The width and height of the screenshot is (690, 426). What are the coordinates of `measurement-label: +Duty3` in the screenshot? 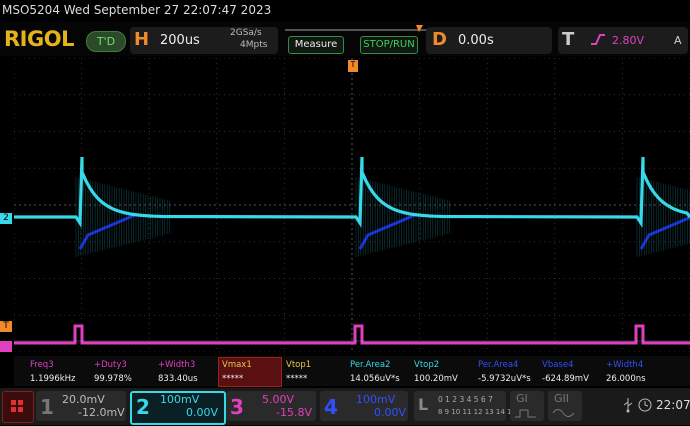 It's located at (110, 365).